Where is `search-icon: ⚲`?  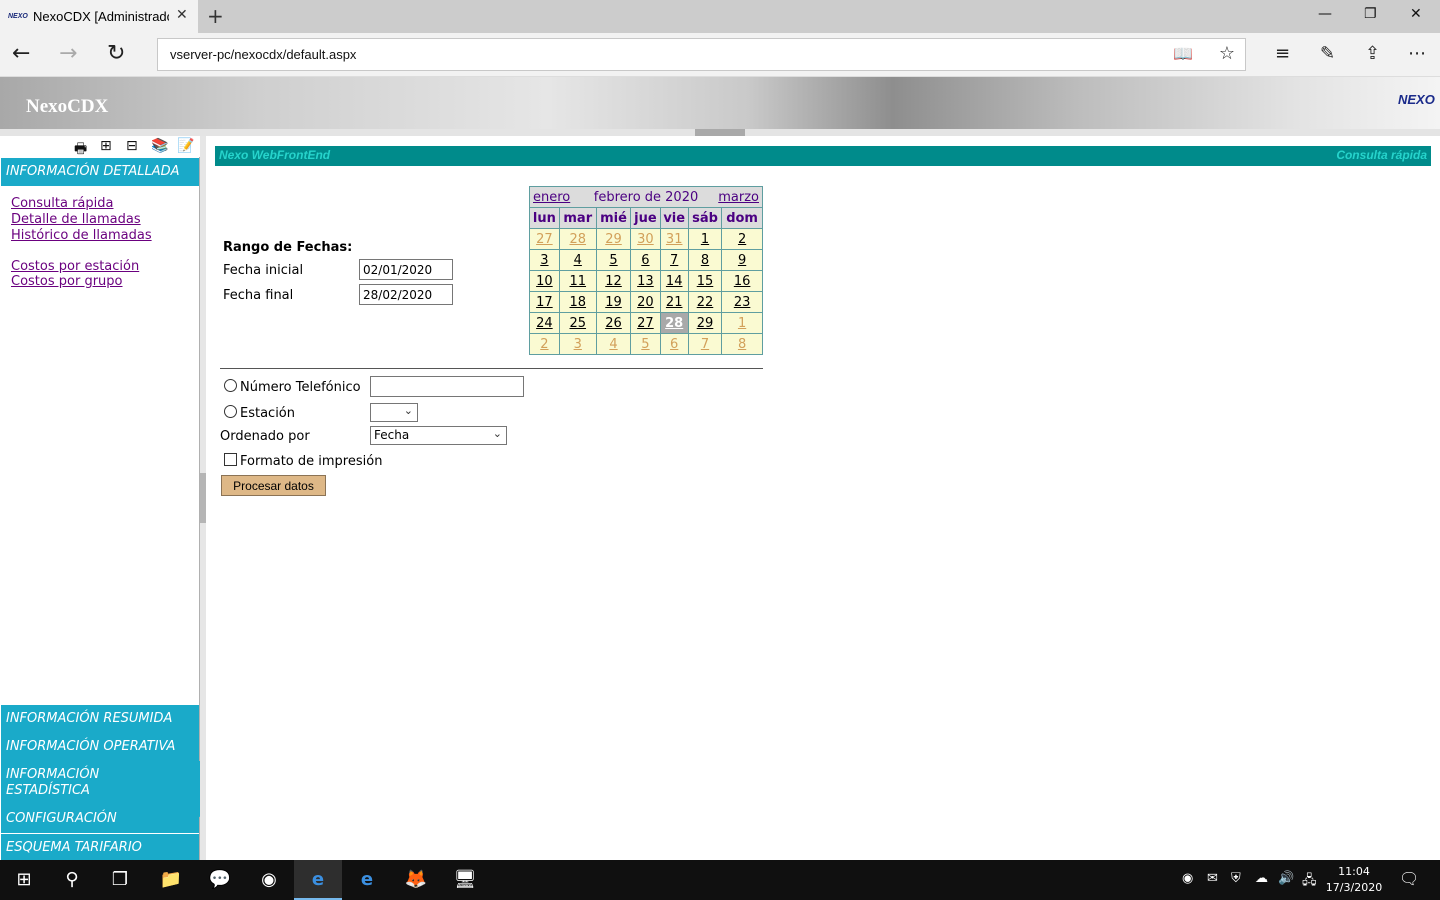
search-icon: ⚲ is located at coordinates (72, 880).